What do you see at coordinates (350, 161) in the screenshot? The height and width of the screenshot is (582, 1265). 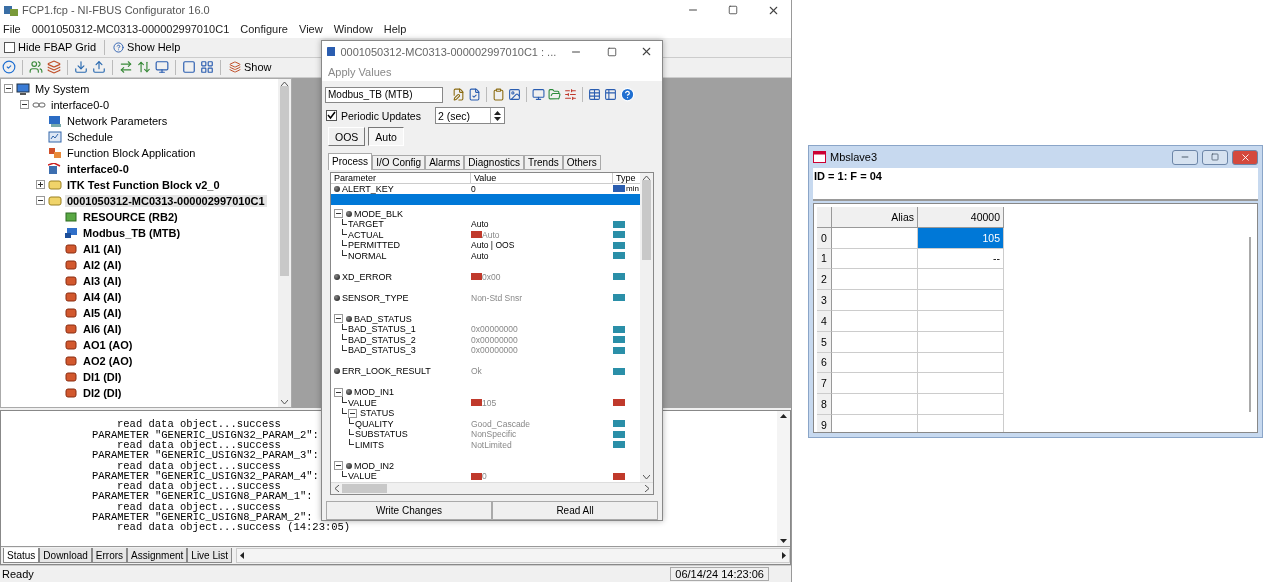 I see `tab: Process` at bounding box center [350, 161].